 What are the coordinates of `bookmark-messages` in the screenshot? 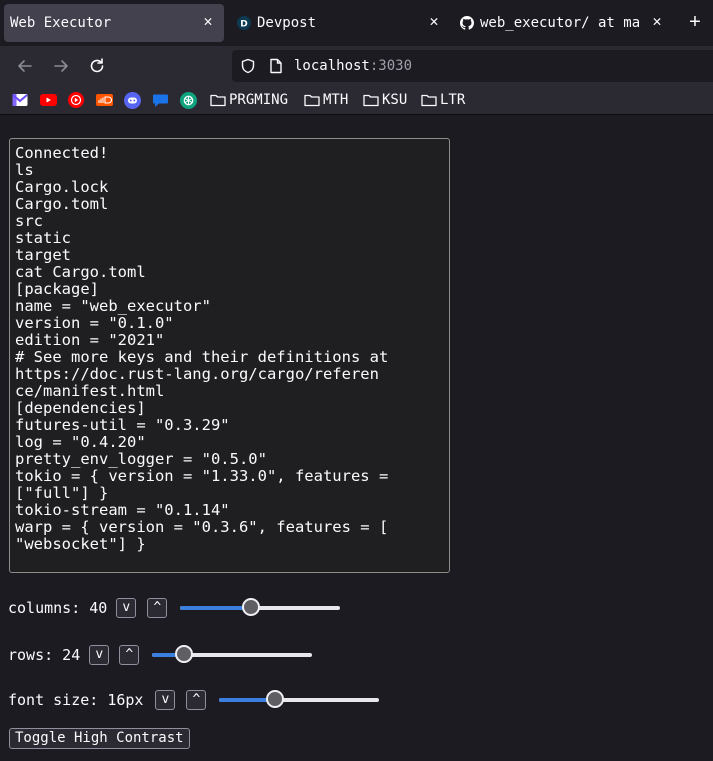 It's located at (160, 100).